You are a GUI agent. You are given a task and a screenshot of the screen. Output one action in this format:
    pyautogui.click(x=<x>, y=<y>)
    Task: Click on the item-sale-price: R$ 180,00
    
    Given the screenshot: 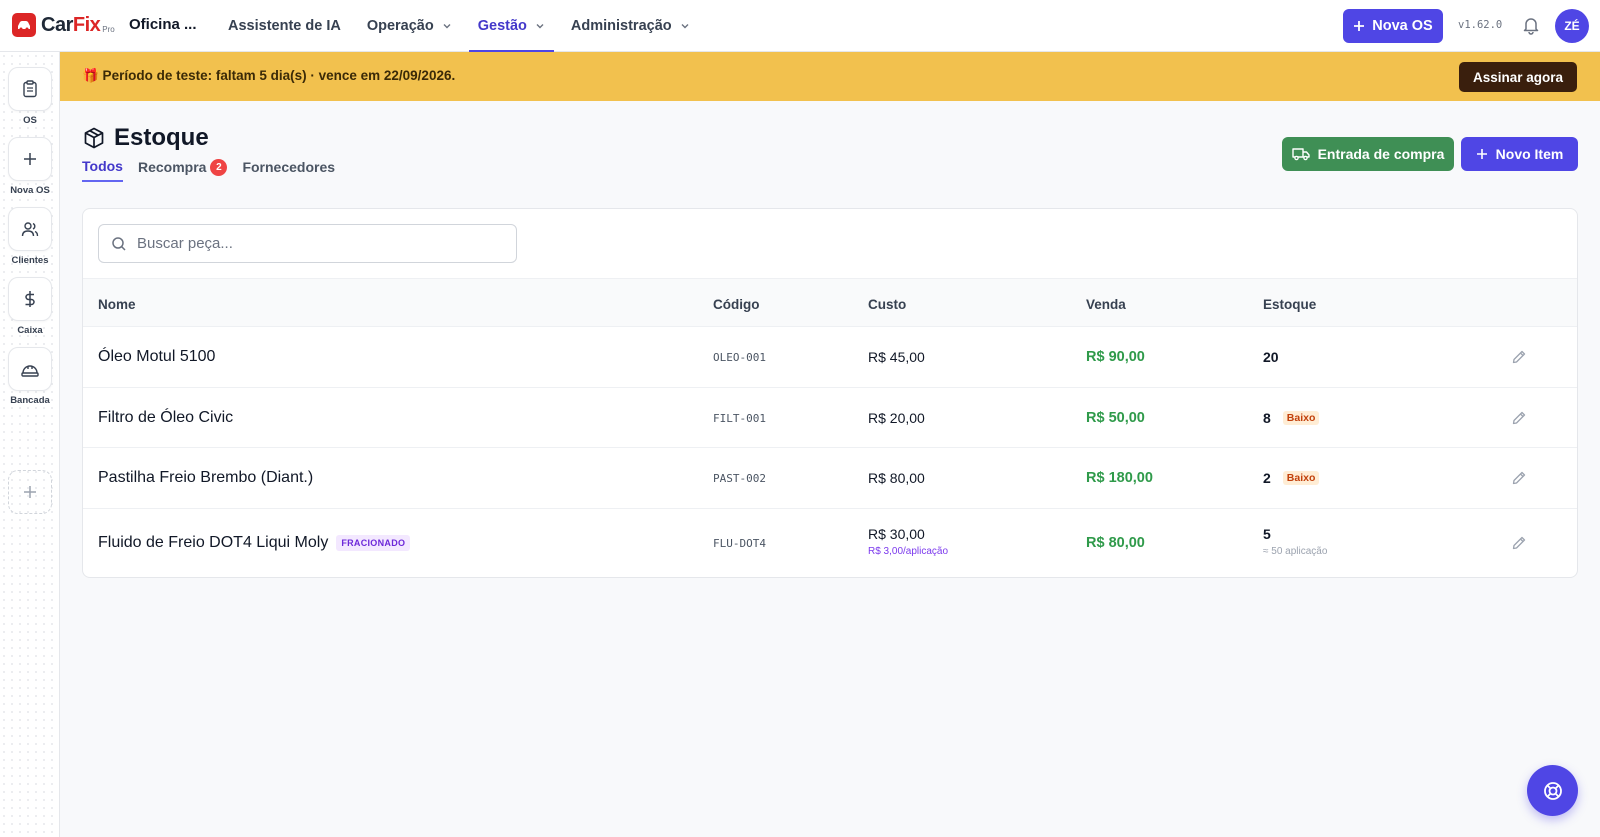 What is the action you would take?
    pyautogui.click(x=1119, y=478)
    